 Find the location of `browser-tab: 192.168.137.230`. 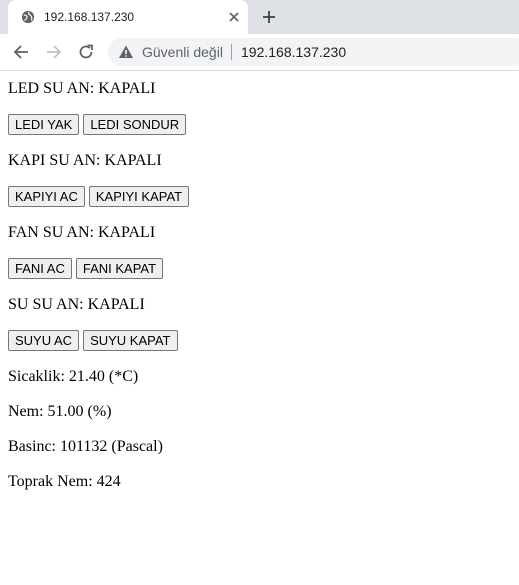

browser-tab: 192.168.137.230 is located at coordinates (128, 17).